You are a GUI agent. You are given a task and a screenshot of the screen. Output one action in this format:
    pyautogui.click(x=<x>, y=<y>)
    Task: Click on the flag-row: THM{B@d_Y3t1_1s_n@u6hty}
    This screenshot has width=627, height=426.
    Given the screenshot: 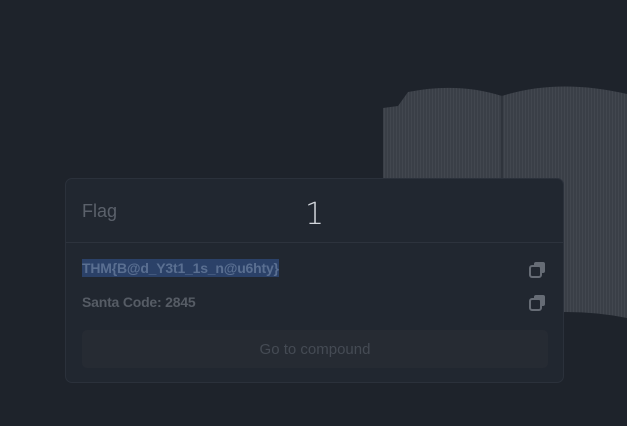 What is the action you would take?
    pyautogui.click(x=314, y=270)
    